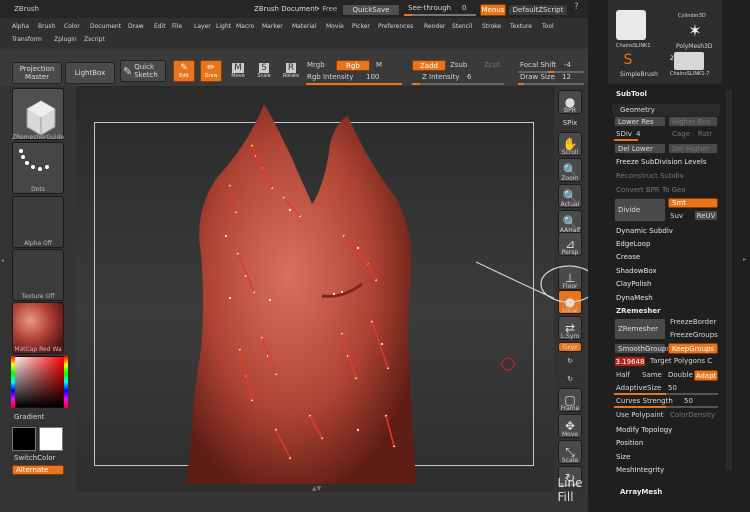 This screenshot has width=750, height=512. What do you see at coordinates (13, 382) in the screenshot?
I see `hue-strip` at bounding box center [13, 382].